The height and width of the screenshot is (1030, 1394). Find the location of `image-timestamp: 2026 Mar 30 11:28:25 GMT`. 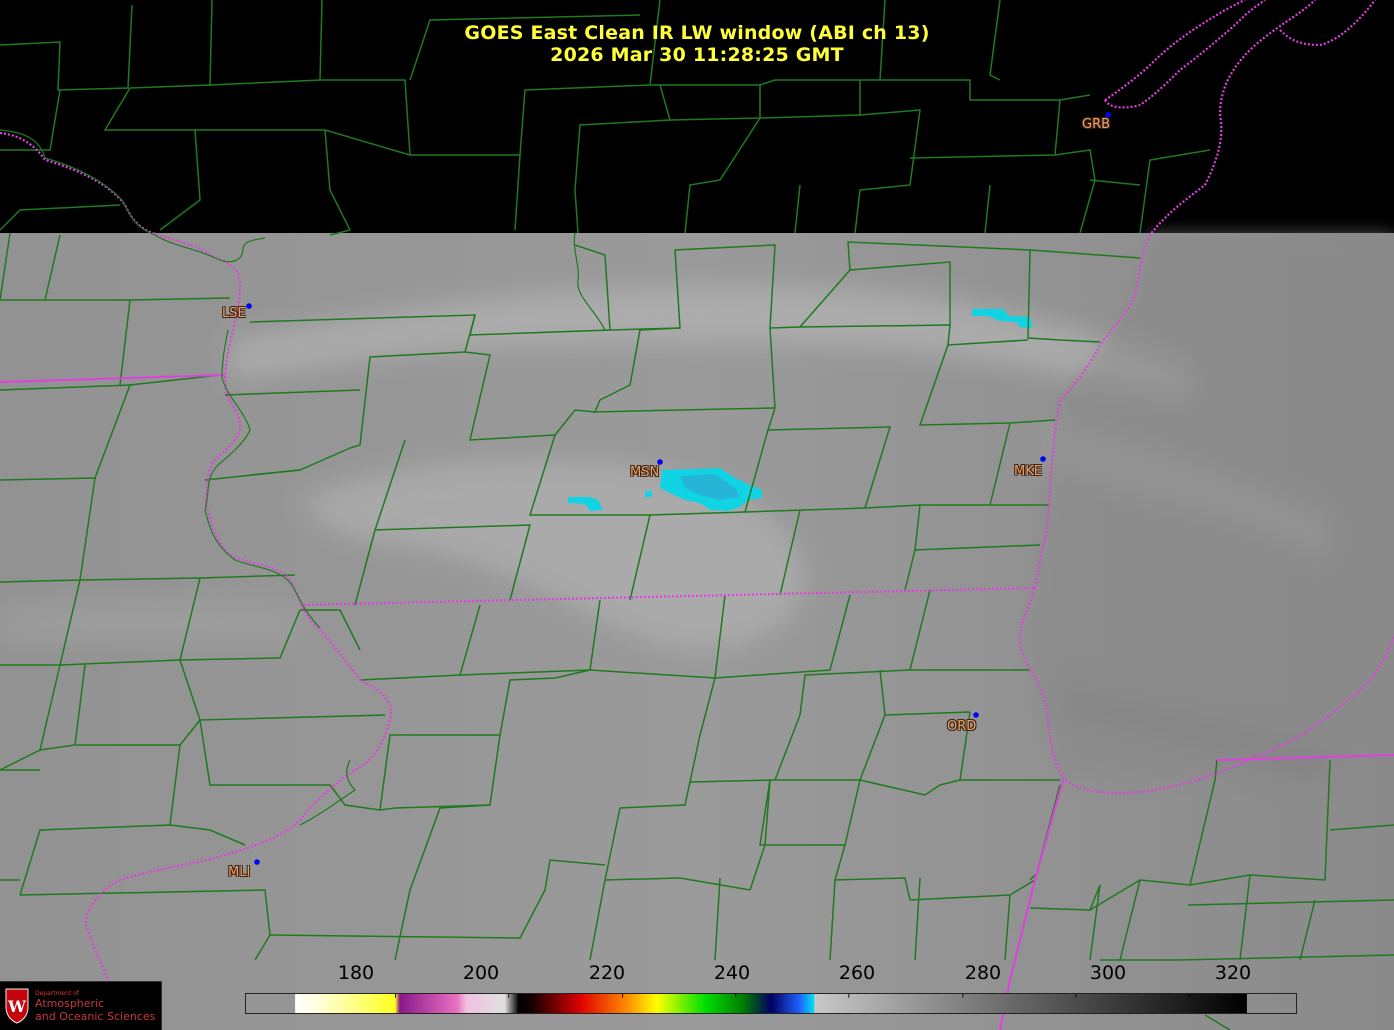

image-timestamp: 2026 Mar 30 11:28:25 GMT is located at coordinates (697, 55).